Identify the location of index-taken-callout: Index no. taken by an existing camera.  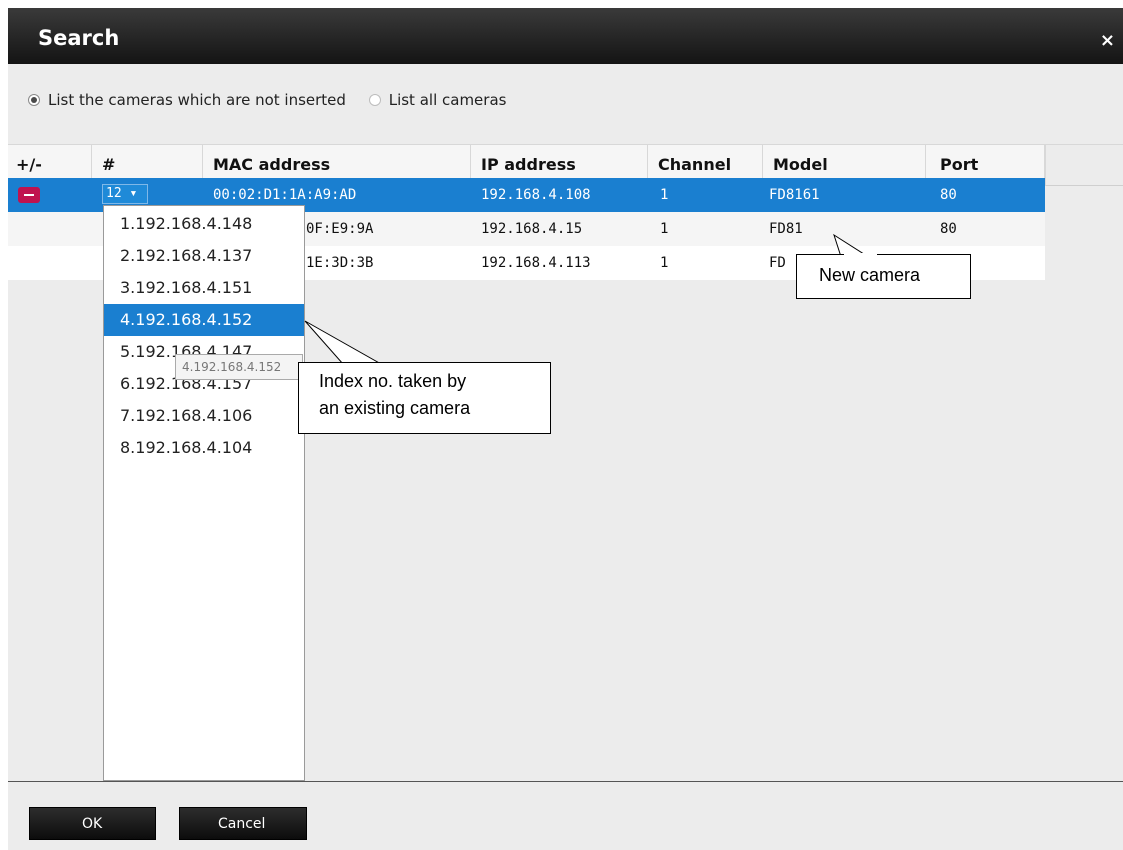
(424, 398).